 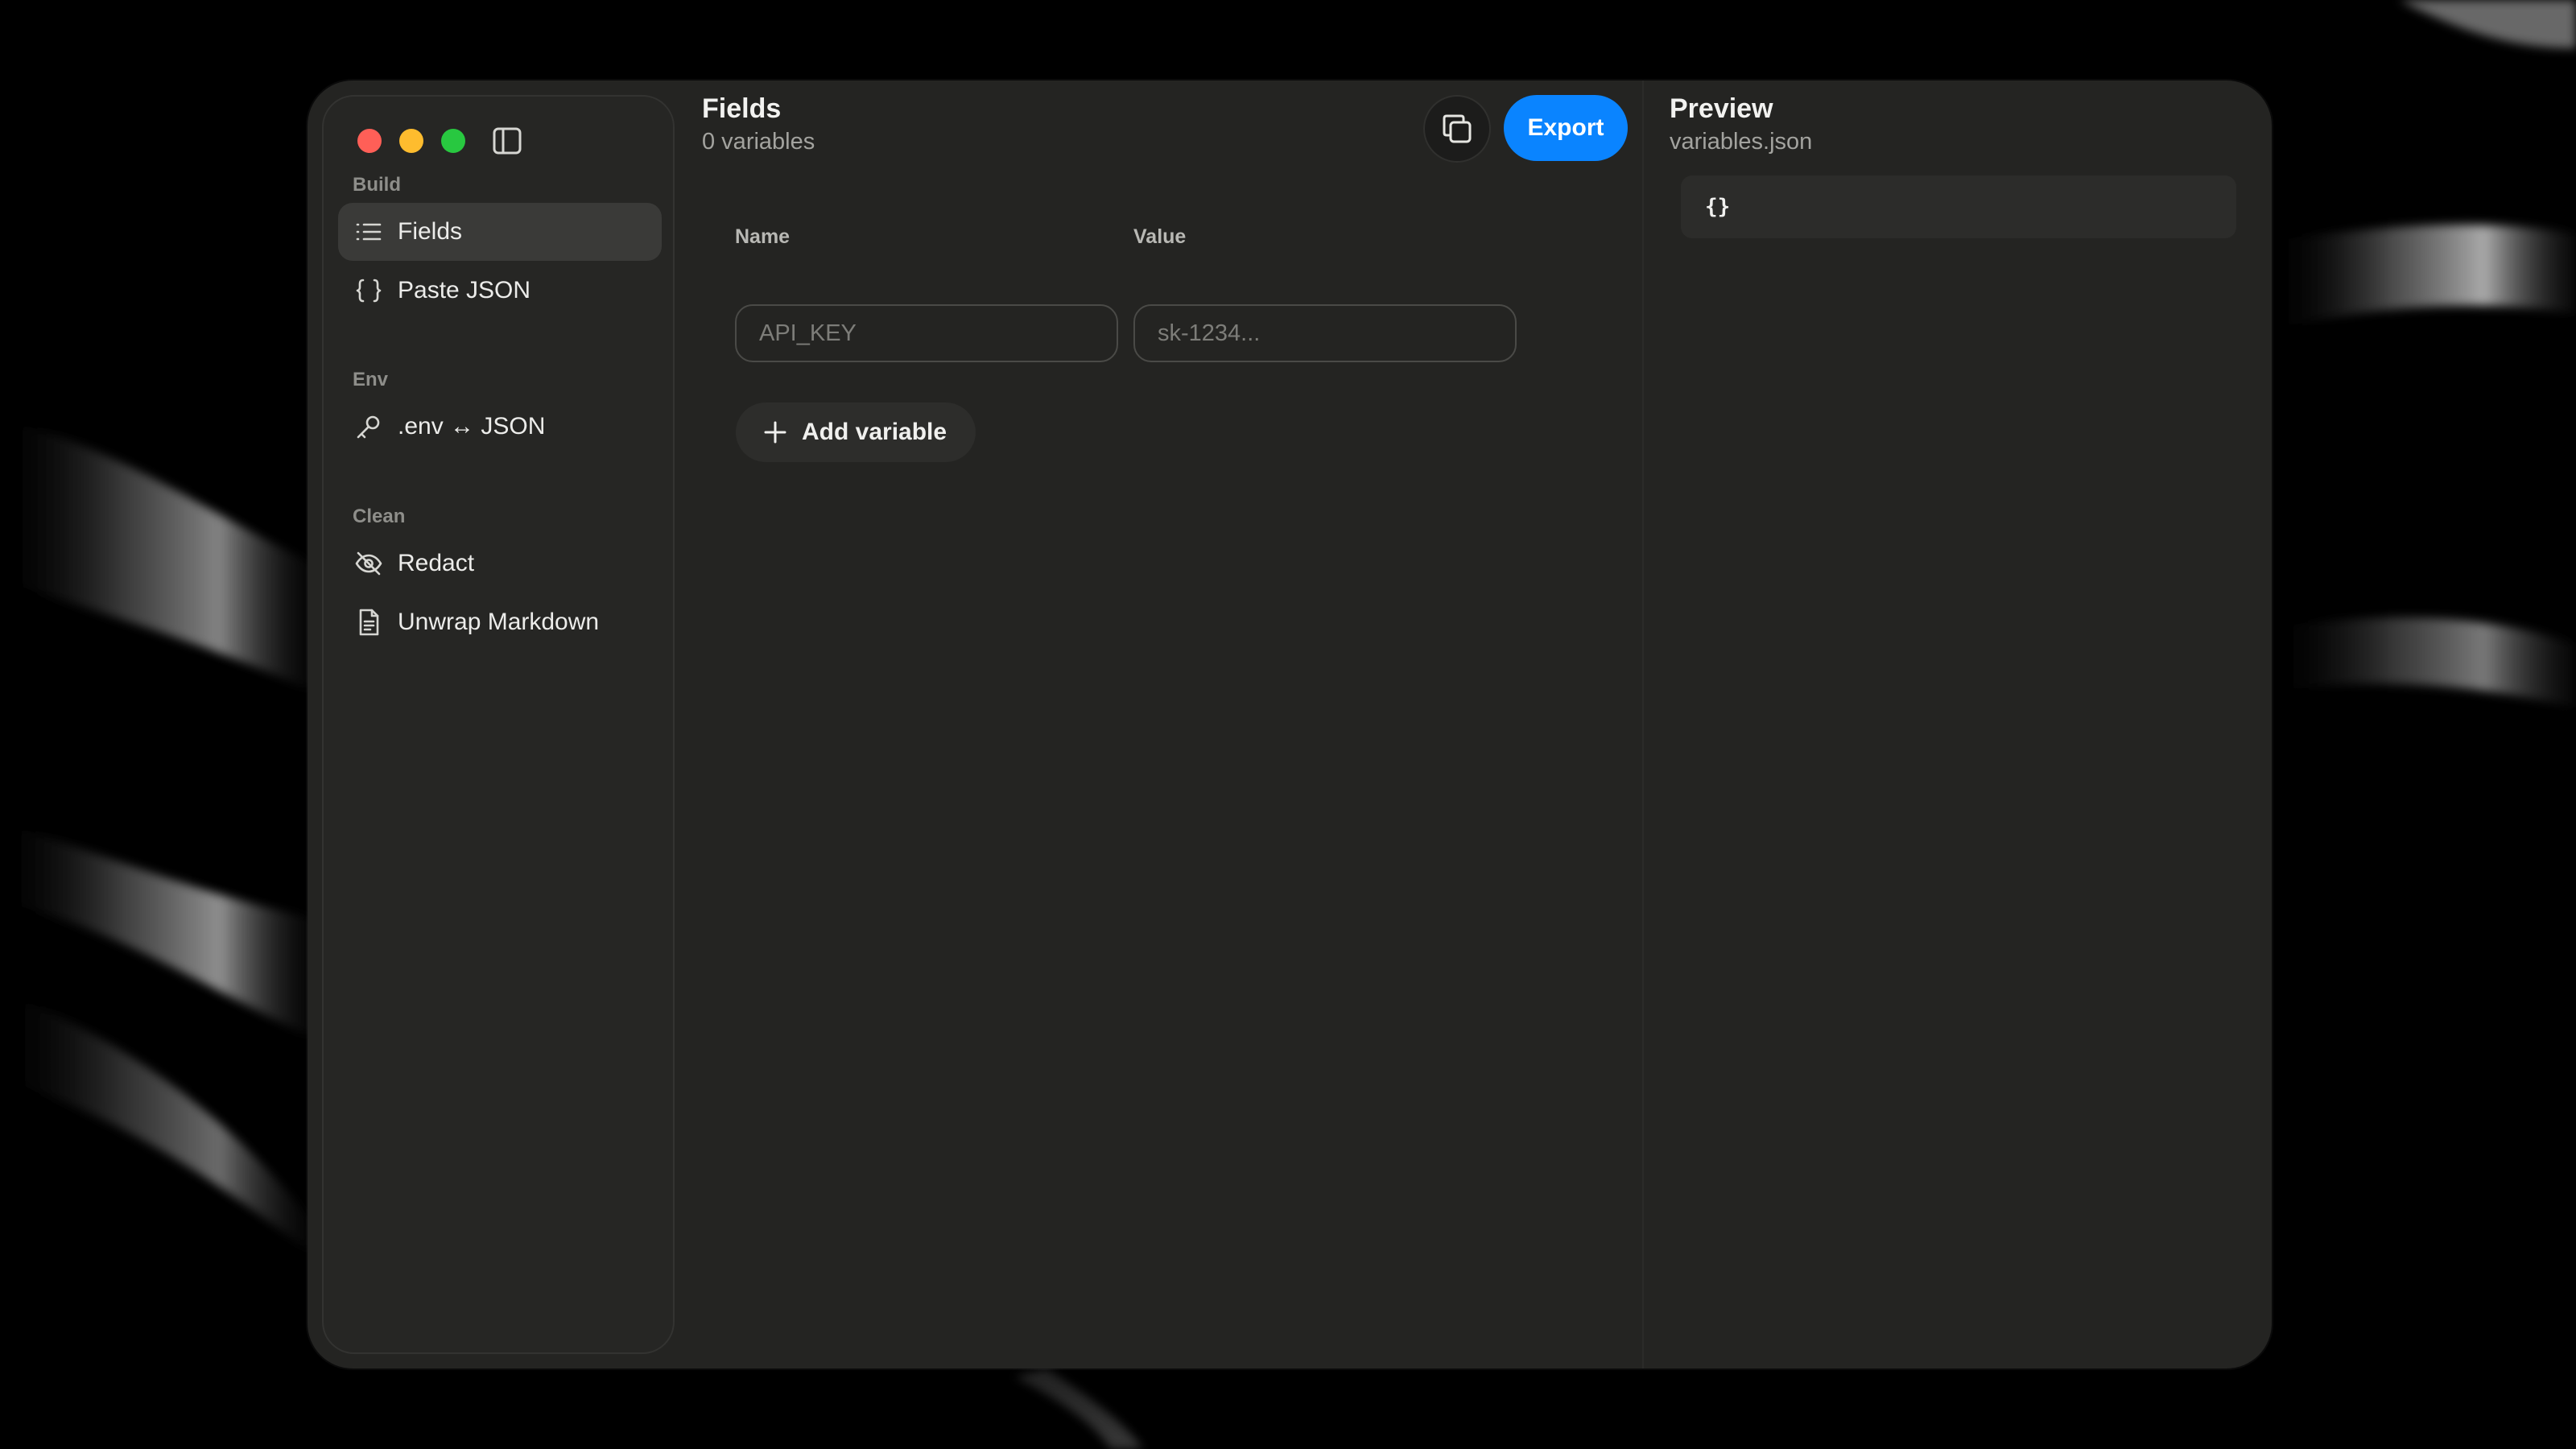 I want to click on variable-count: 0 variables, so click(x=758, y=142).